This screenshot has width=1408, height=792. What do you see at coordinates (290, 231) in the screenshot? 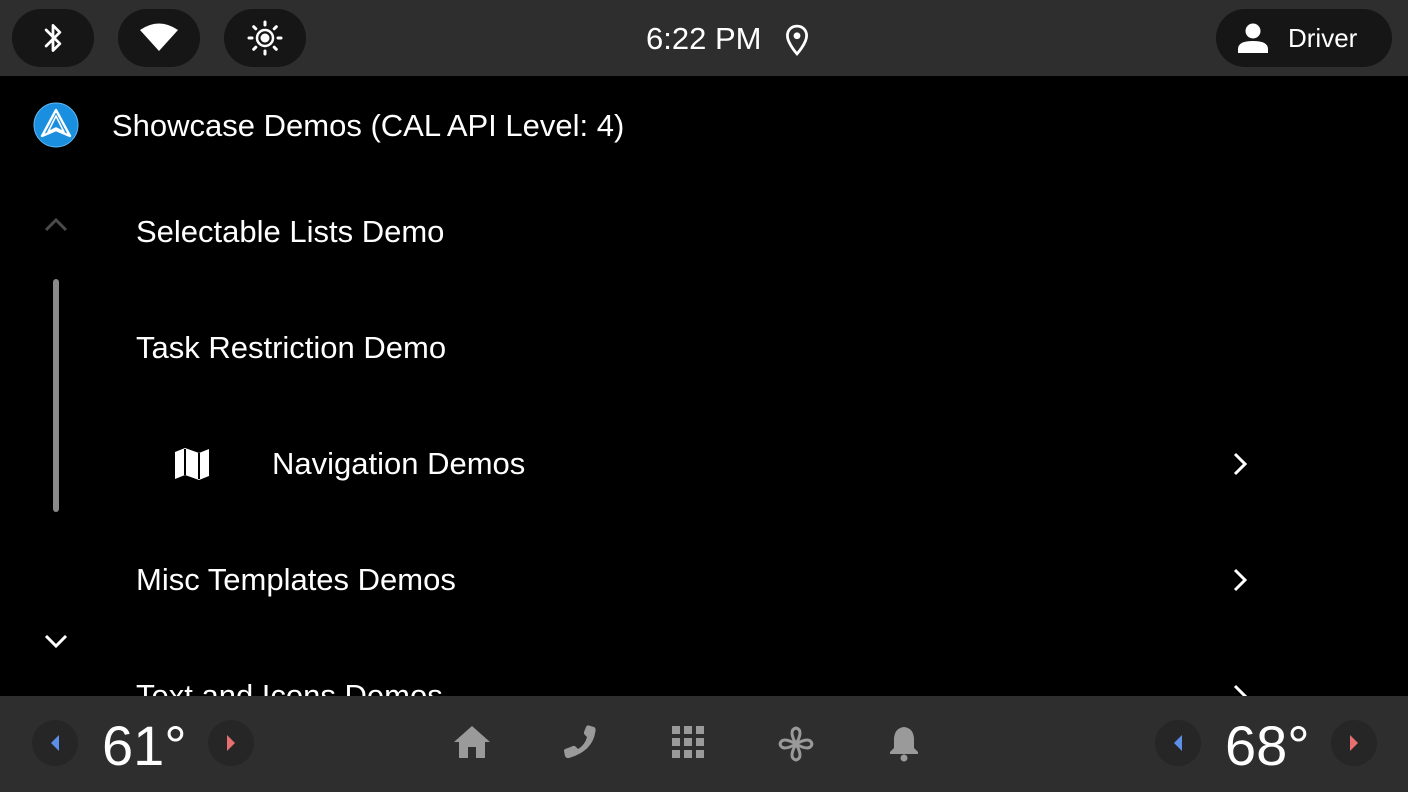
I see `list-item-label: Selectable Lists Demo` at bounding box center [290, 231].